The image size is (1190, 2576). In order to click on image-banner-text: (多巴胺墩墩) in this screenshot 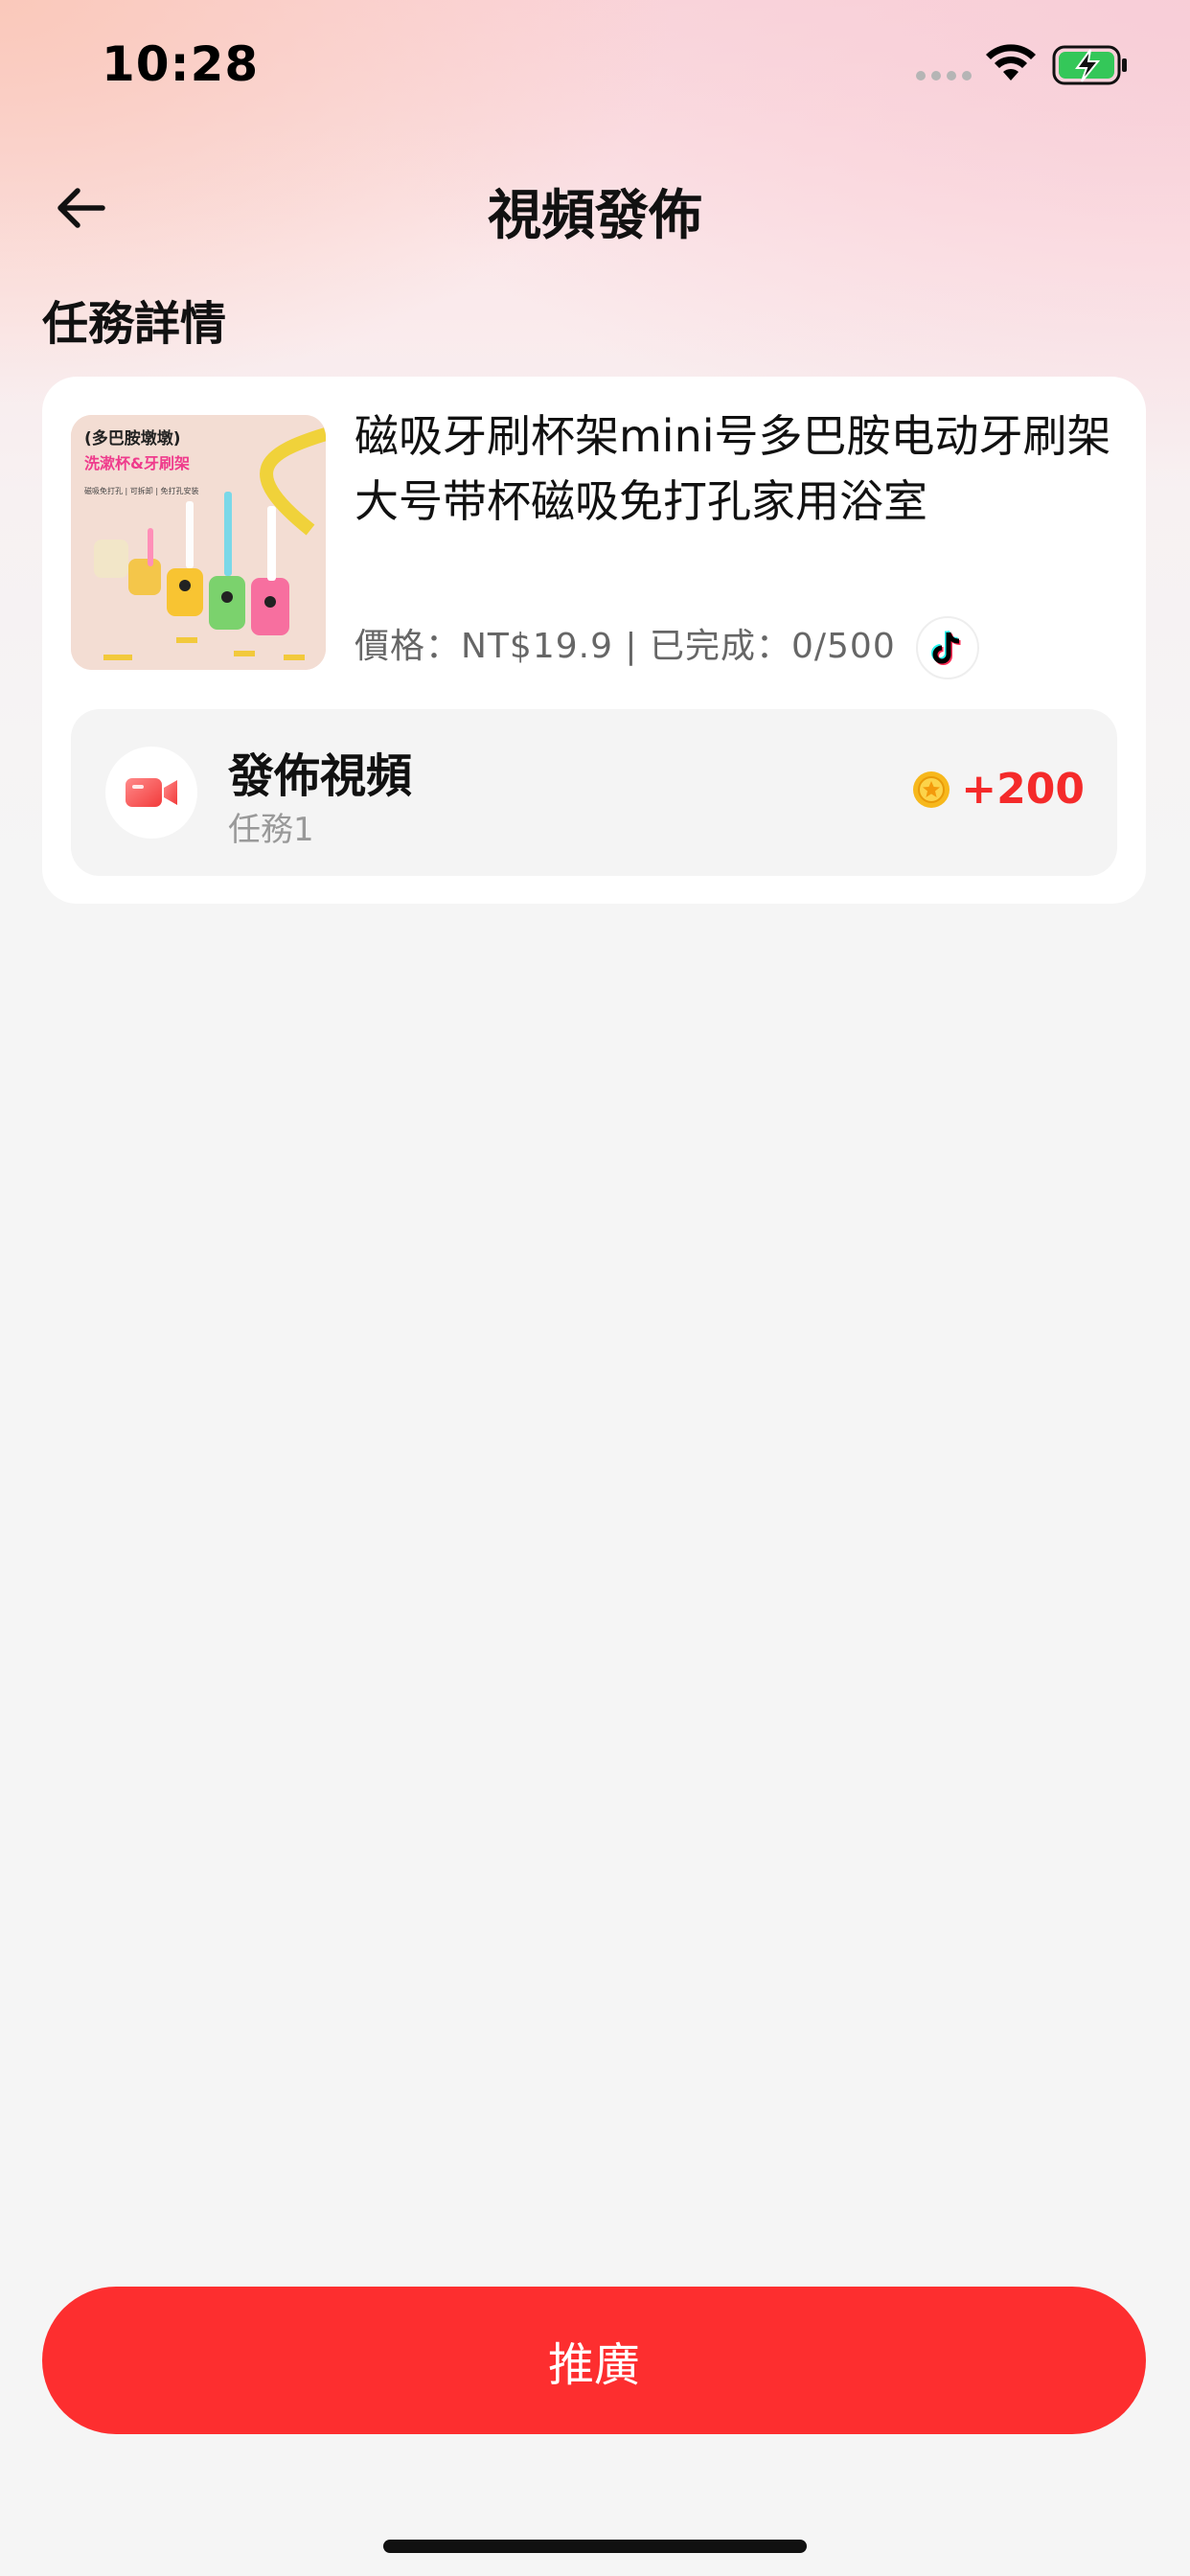, I will do `click(132, 438)`.